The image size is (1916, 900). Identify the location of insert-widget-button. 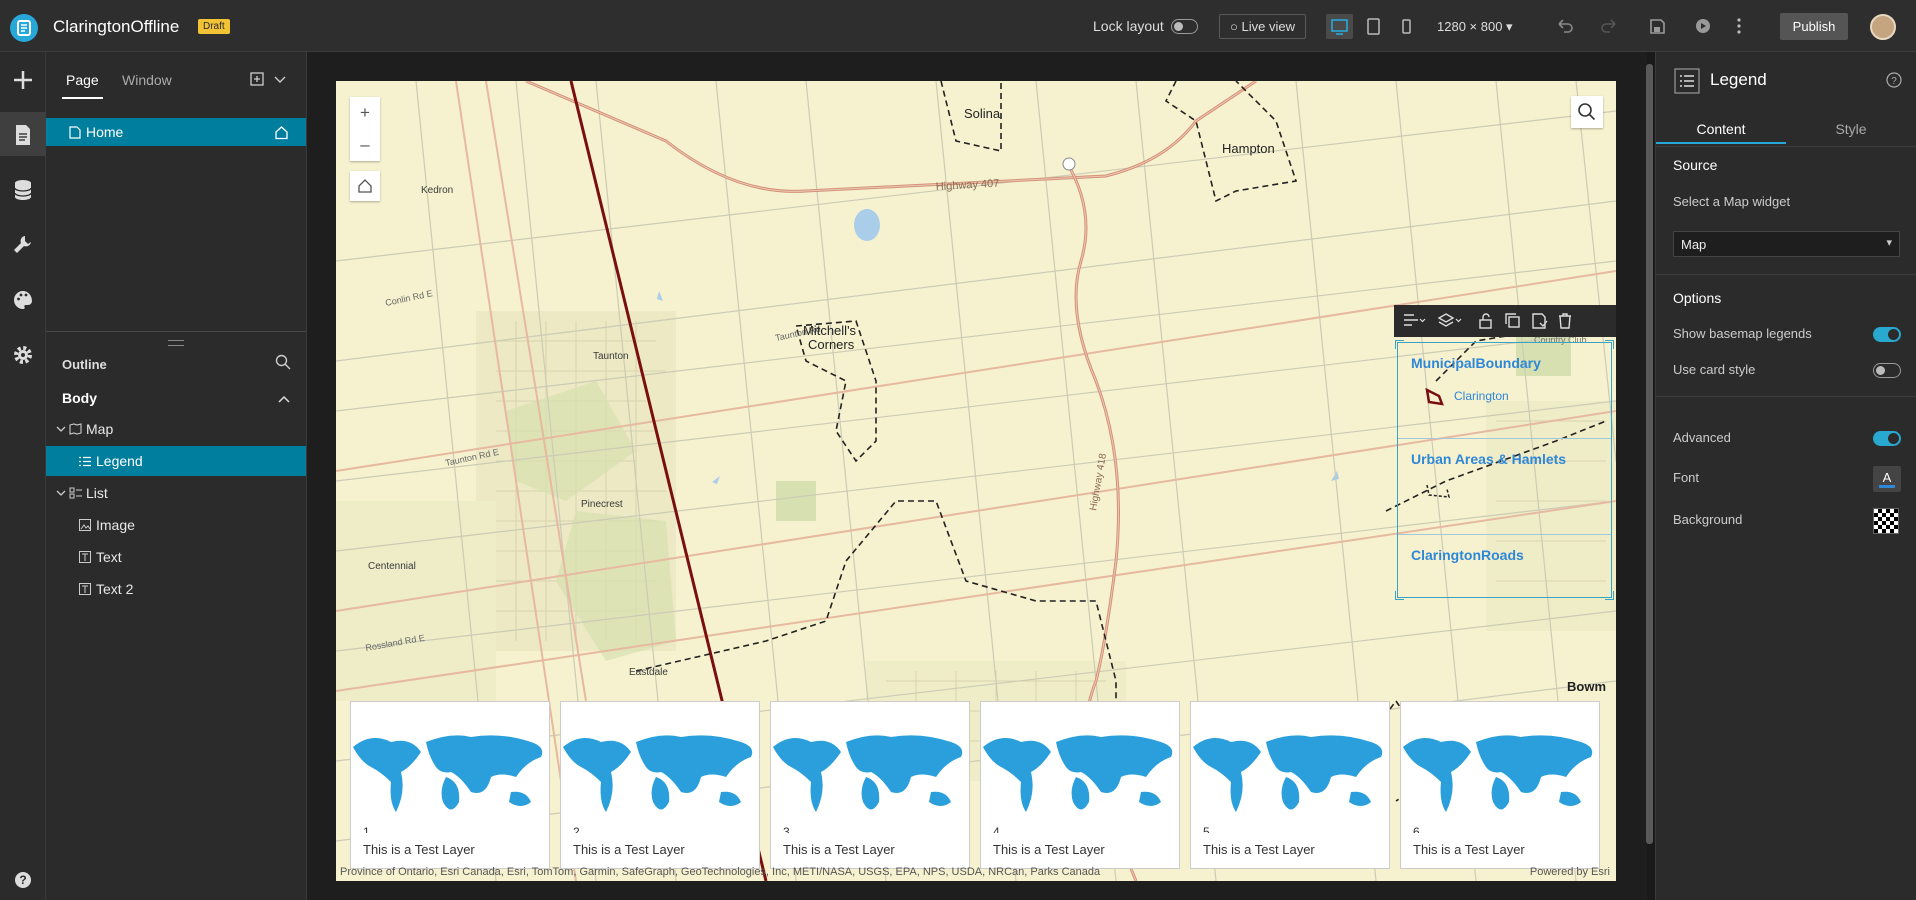
(23, 79).